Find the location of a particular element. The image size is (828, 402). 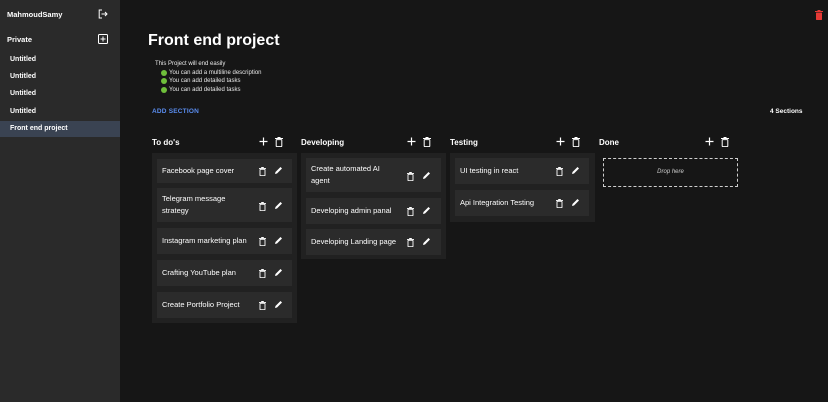

user-row: MahmoudSamy is located at coordinates (60, 15).